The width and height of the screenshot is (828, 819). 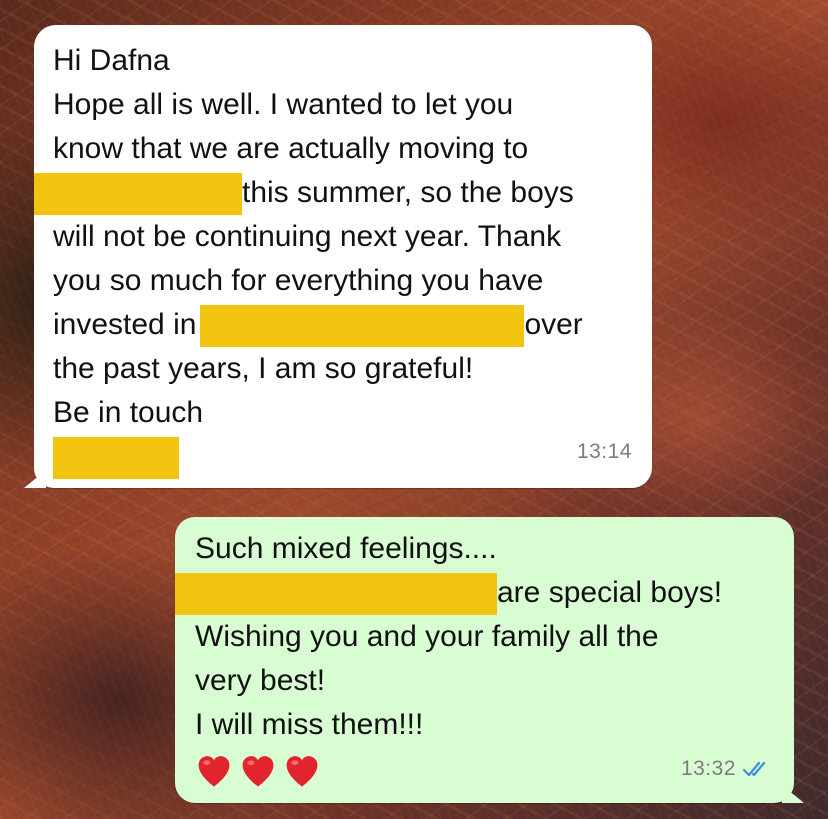 I want to click on message-line: Hope all is well. I wanted to let you, so click(x=283, y=104).